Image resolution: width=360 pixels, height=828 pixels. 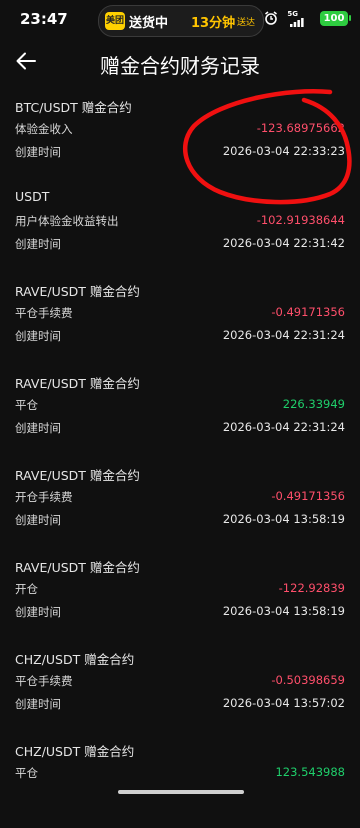 I want to click on delivery-live-activity: 美团 送货中 13分钟 送达, so click(x=181, y=21).